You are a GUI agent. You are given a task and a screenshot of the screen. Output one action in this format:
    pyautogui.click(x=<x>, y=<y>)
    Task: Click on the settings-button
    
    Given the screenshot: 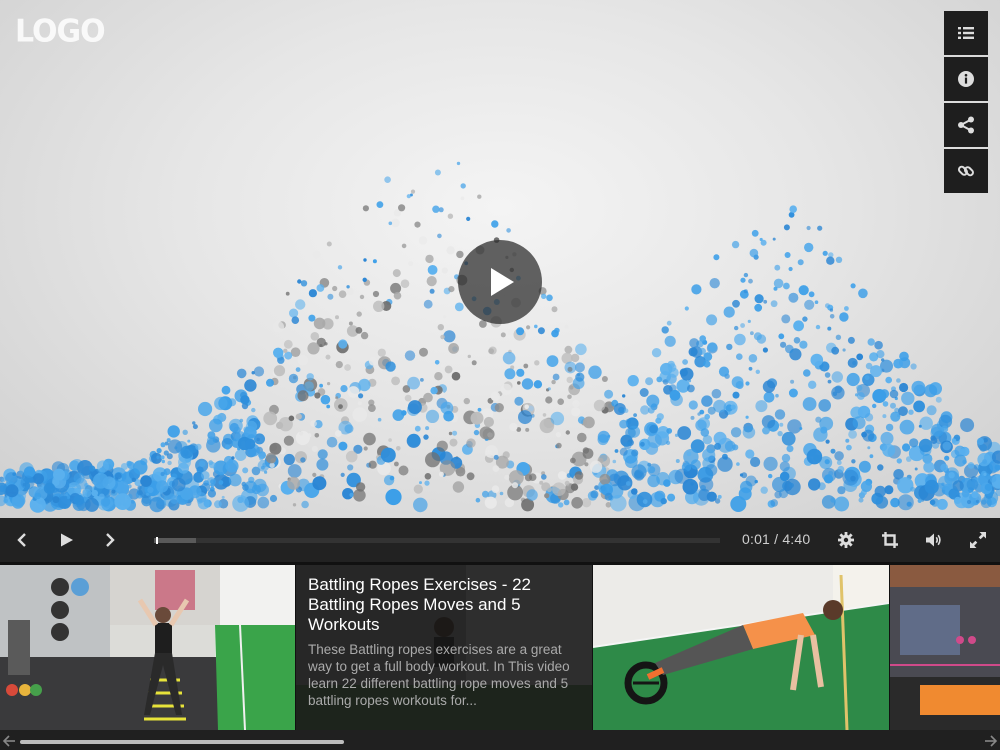 What is the action you would take?
    pyautogui.click(x=846, y=540)
    